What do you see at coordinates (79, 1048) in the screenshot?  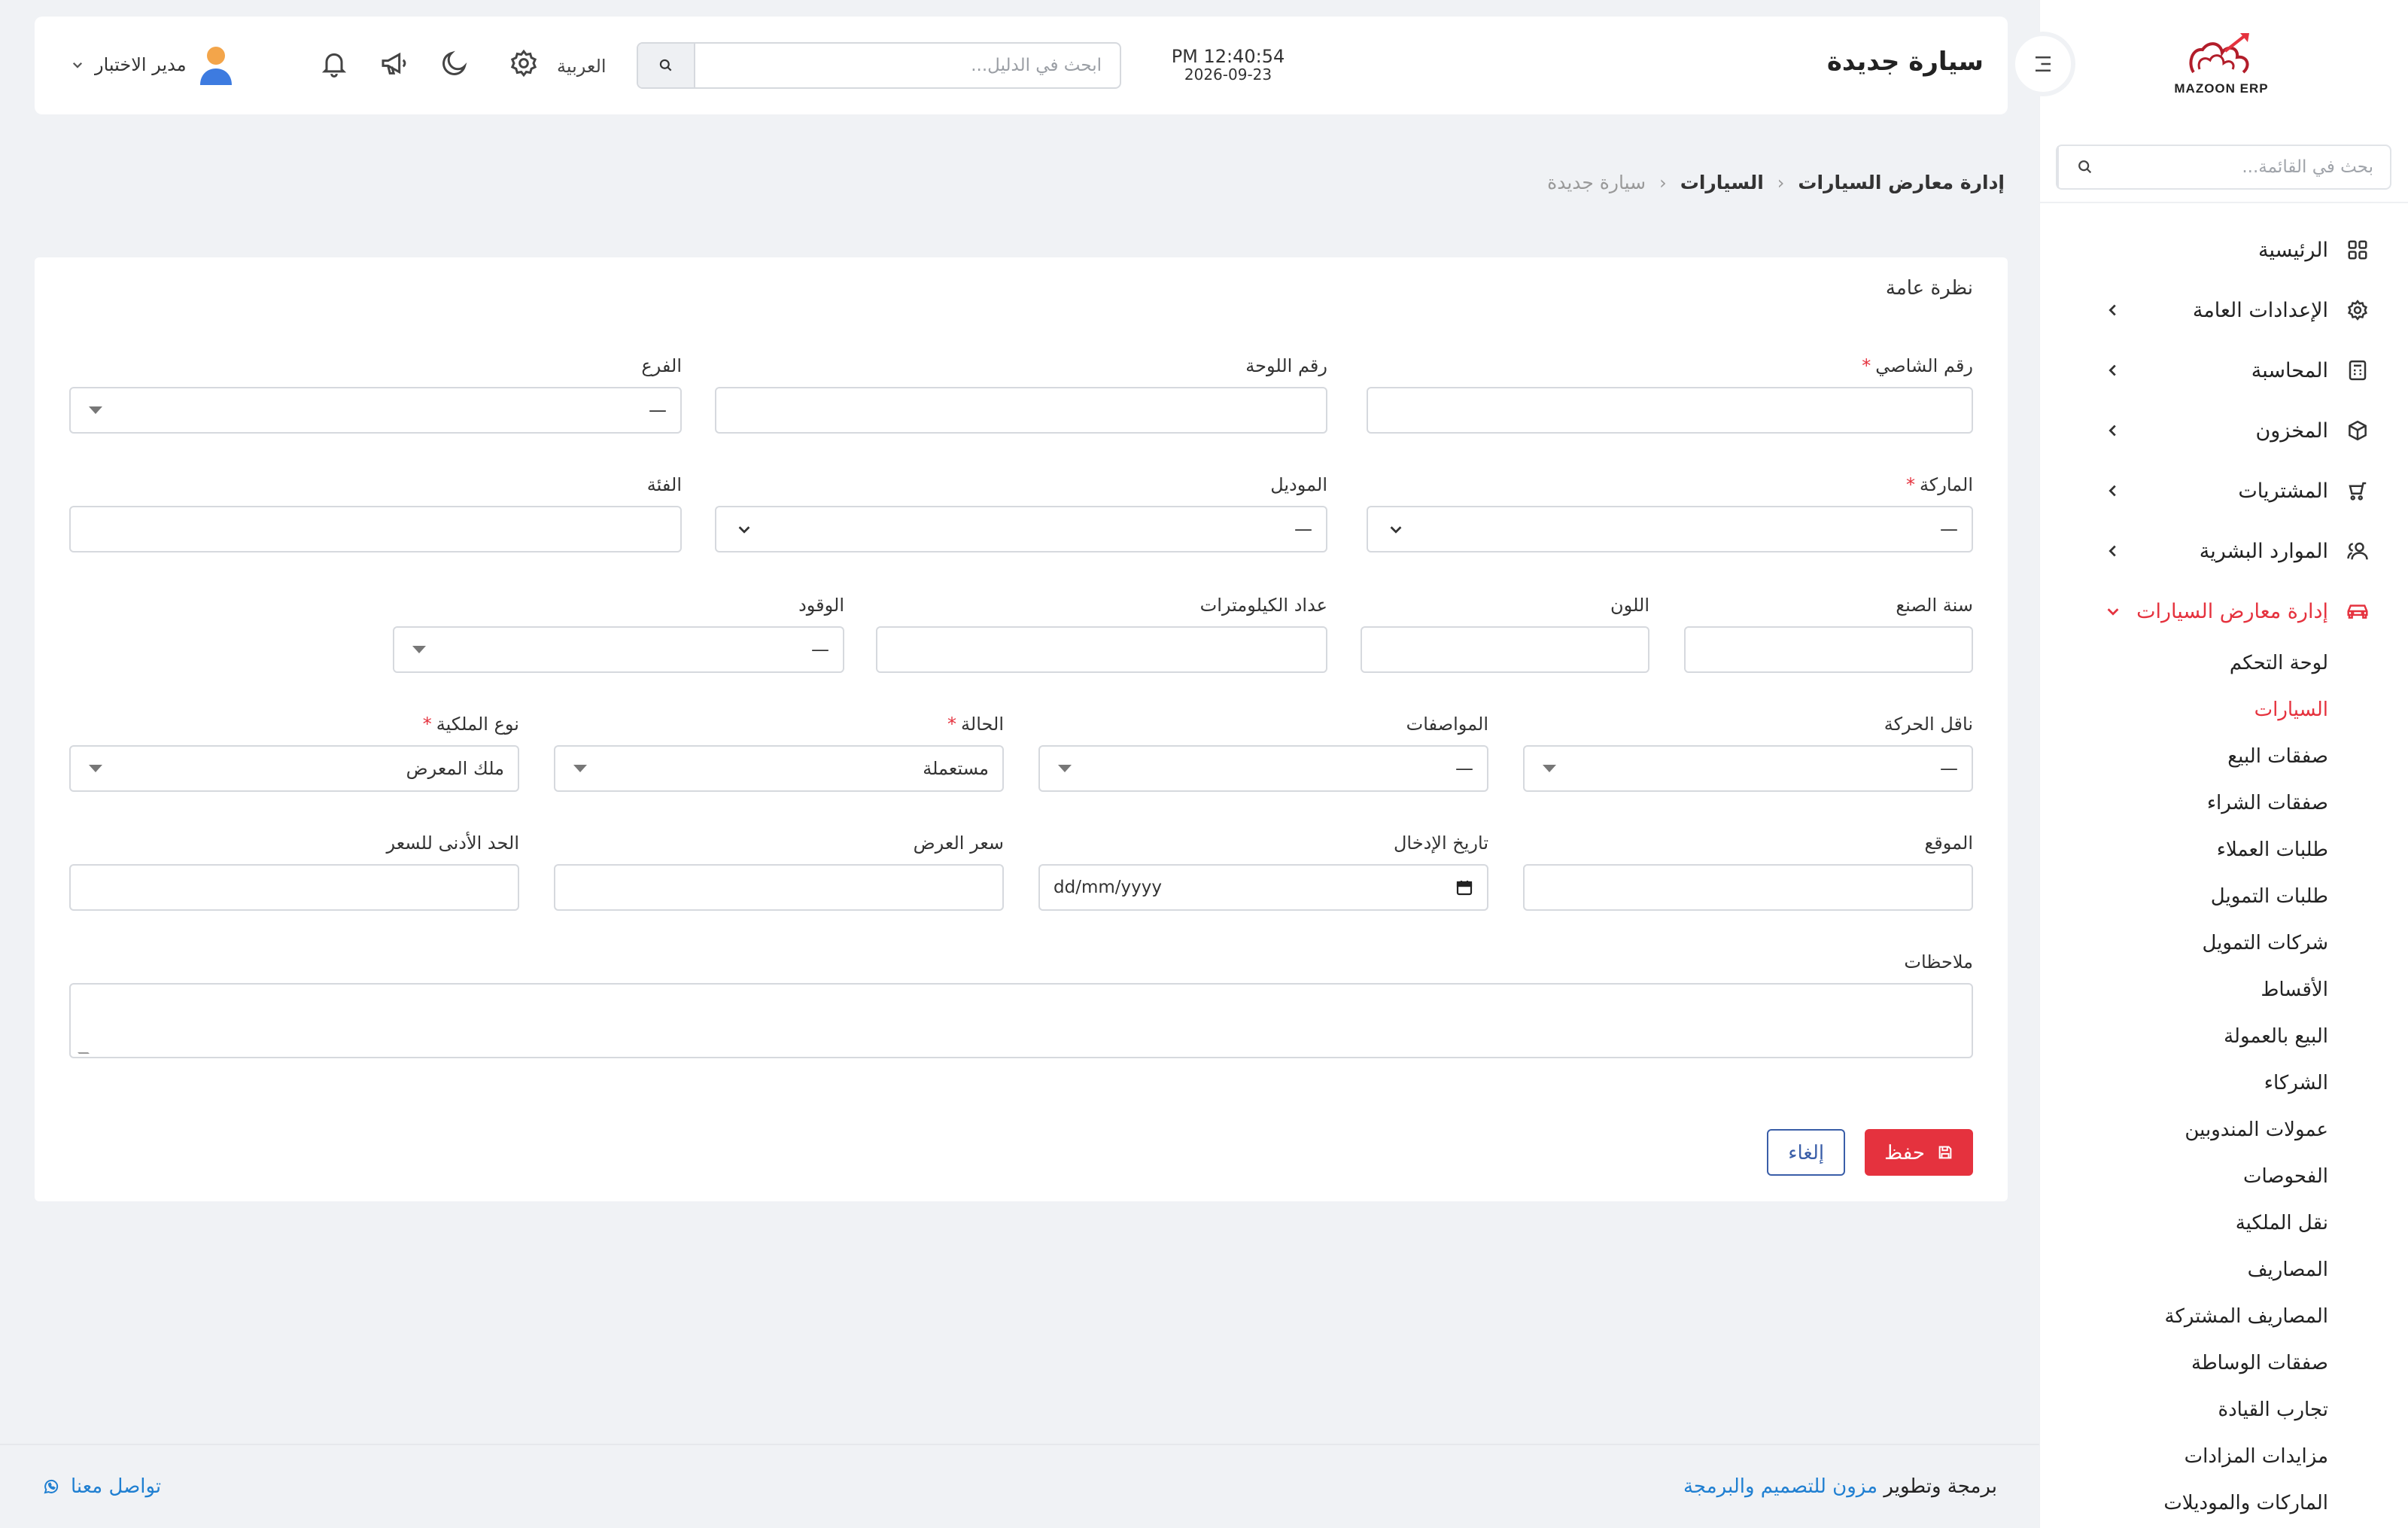 I see `resize-handle` at bounding box center [79, 1048].